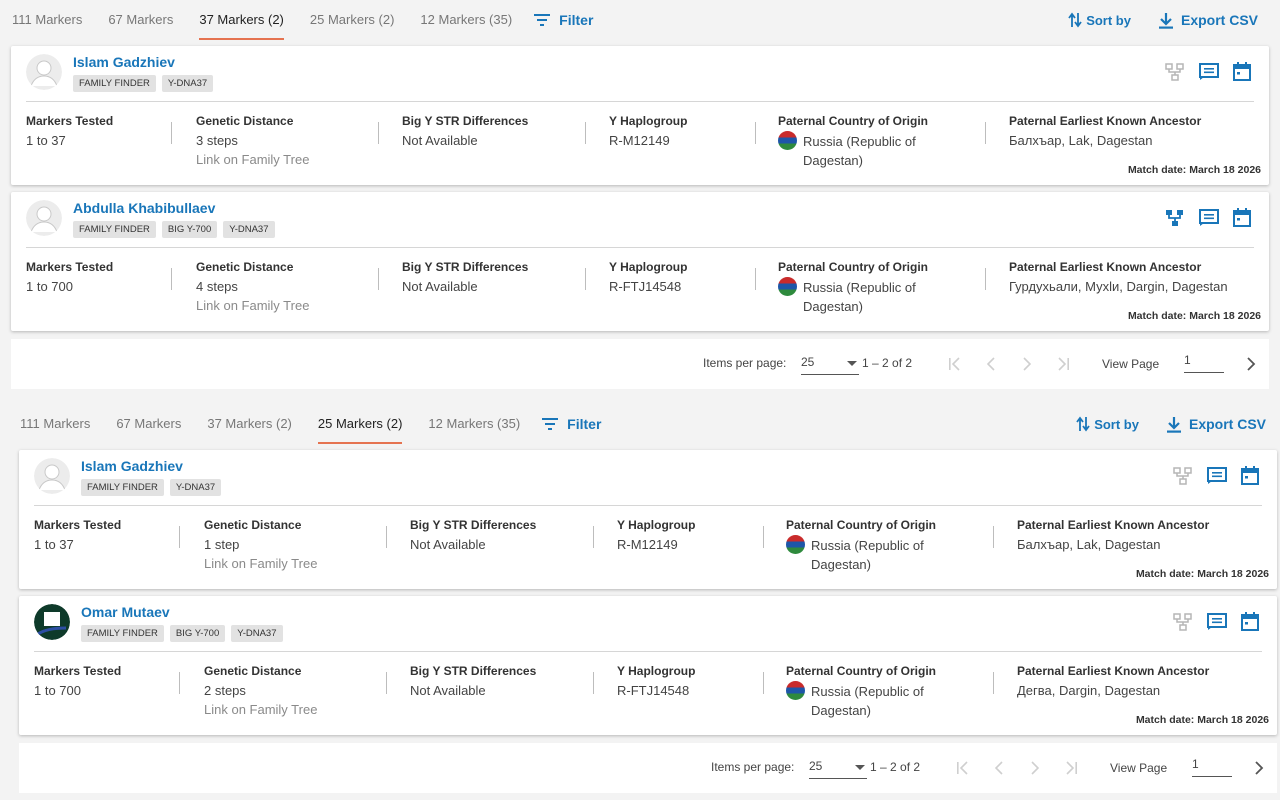 The width and height of the screenshot is (1280, 800). I want to click on markers-tested-value: 1 to 37, so click(46, 140).